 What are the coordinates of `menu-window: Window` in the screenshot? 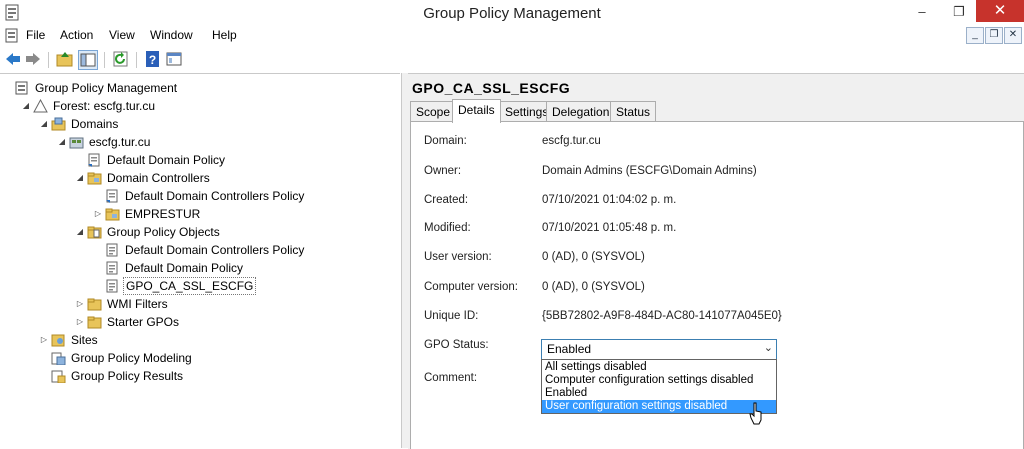 It's located at (171, 35).